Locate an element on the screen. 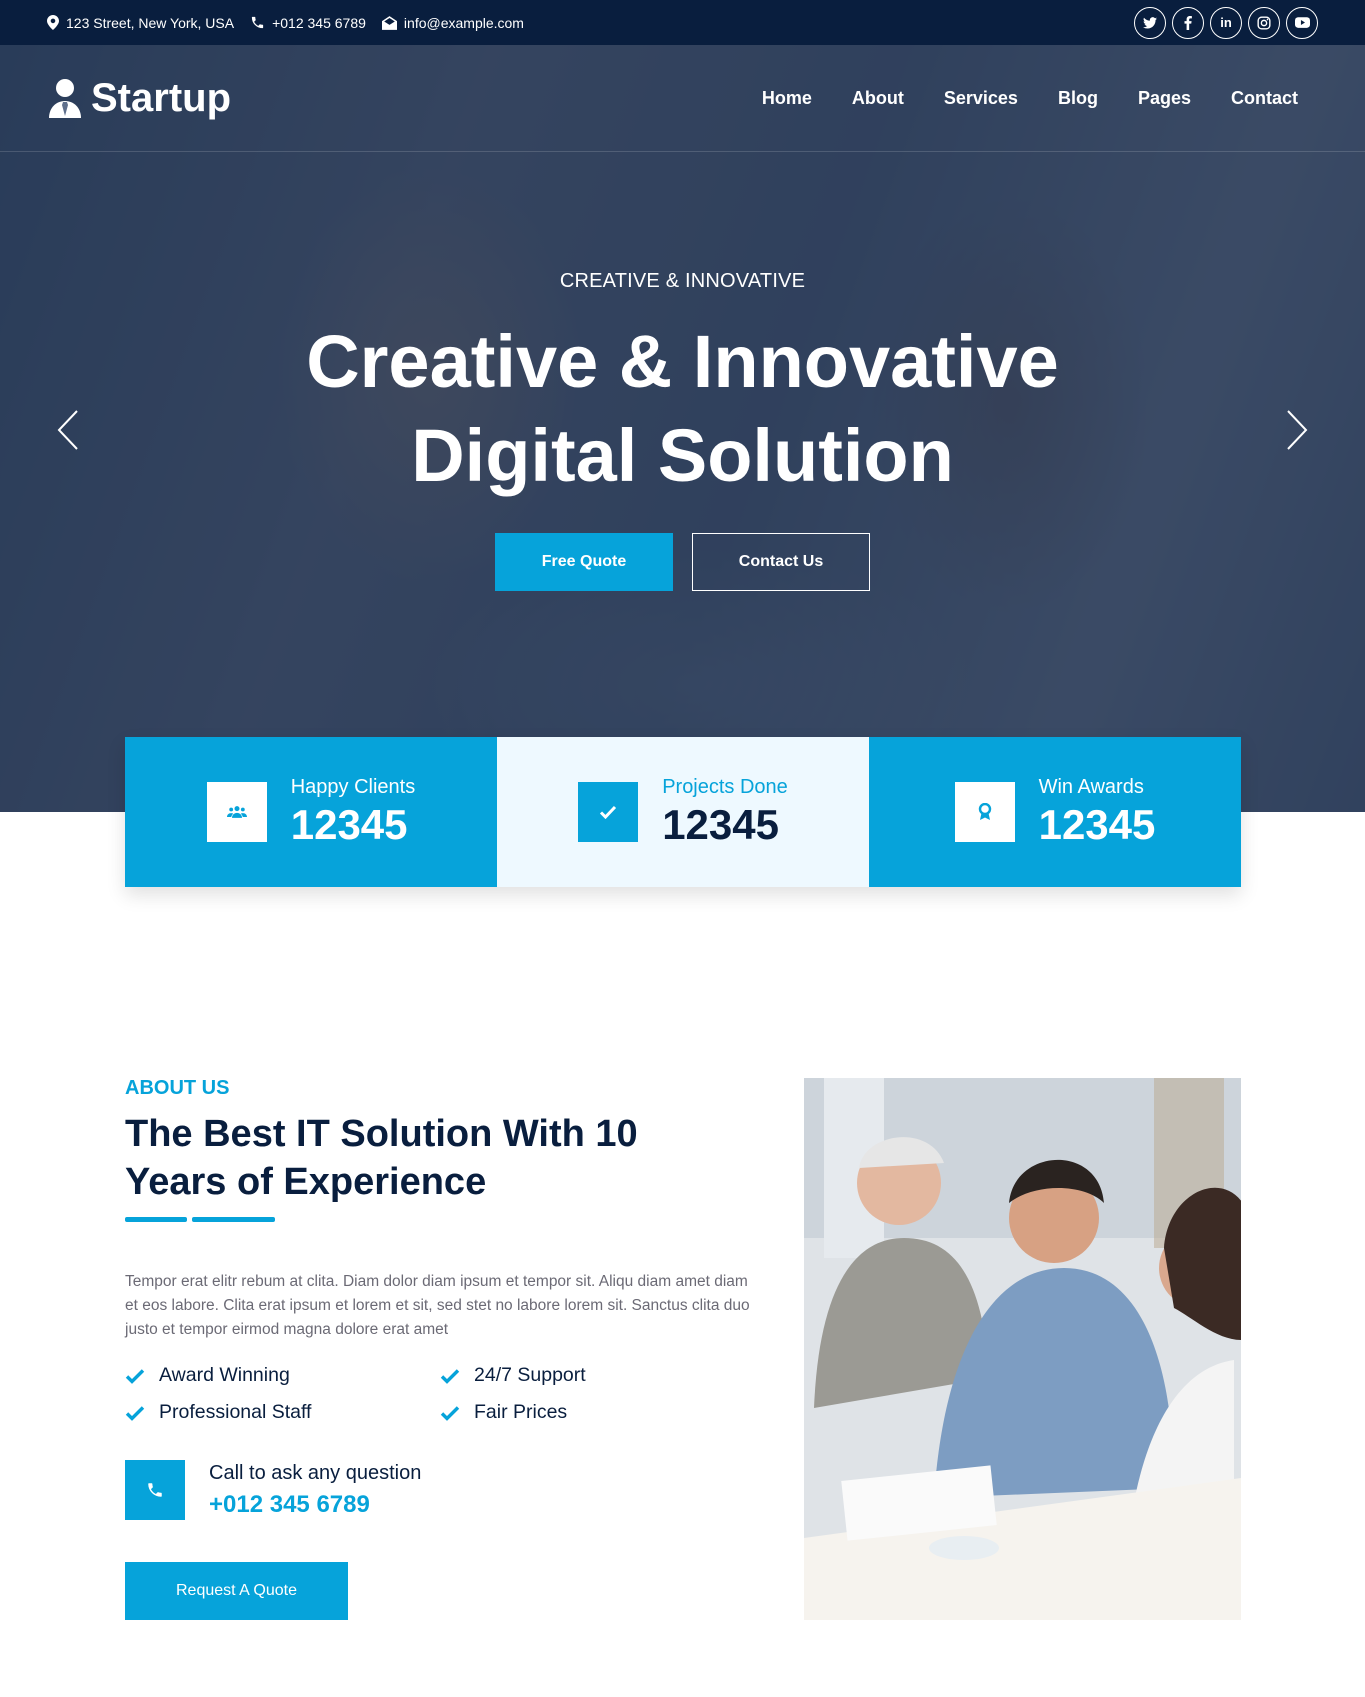  about-image is located at coordinates (1022, 1349).